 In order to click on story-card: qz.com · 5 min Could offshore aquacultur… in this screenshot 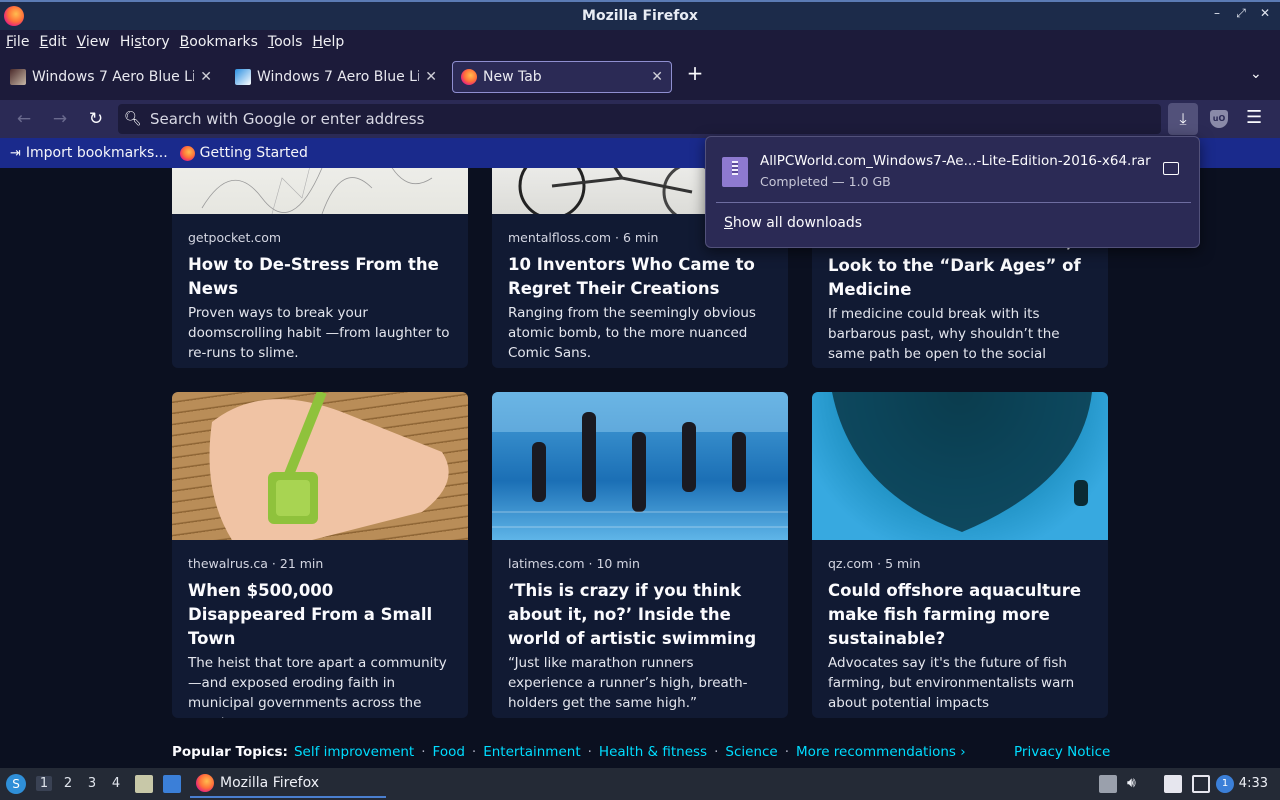, I will do `click(960, 555)`.